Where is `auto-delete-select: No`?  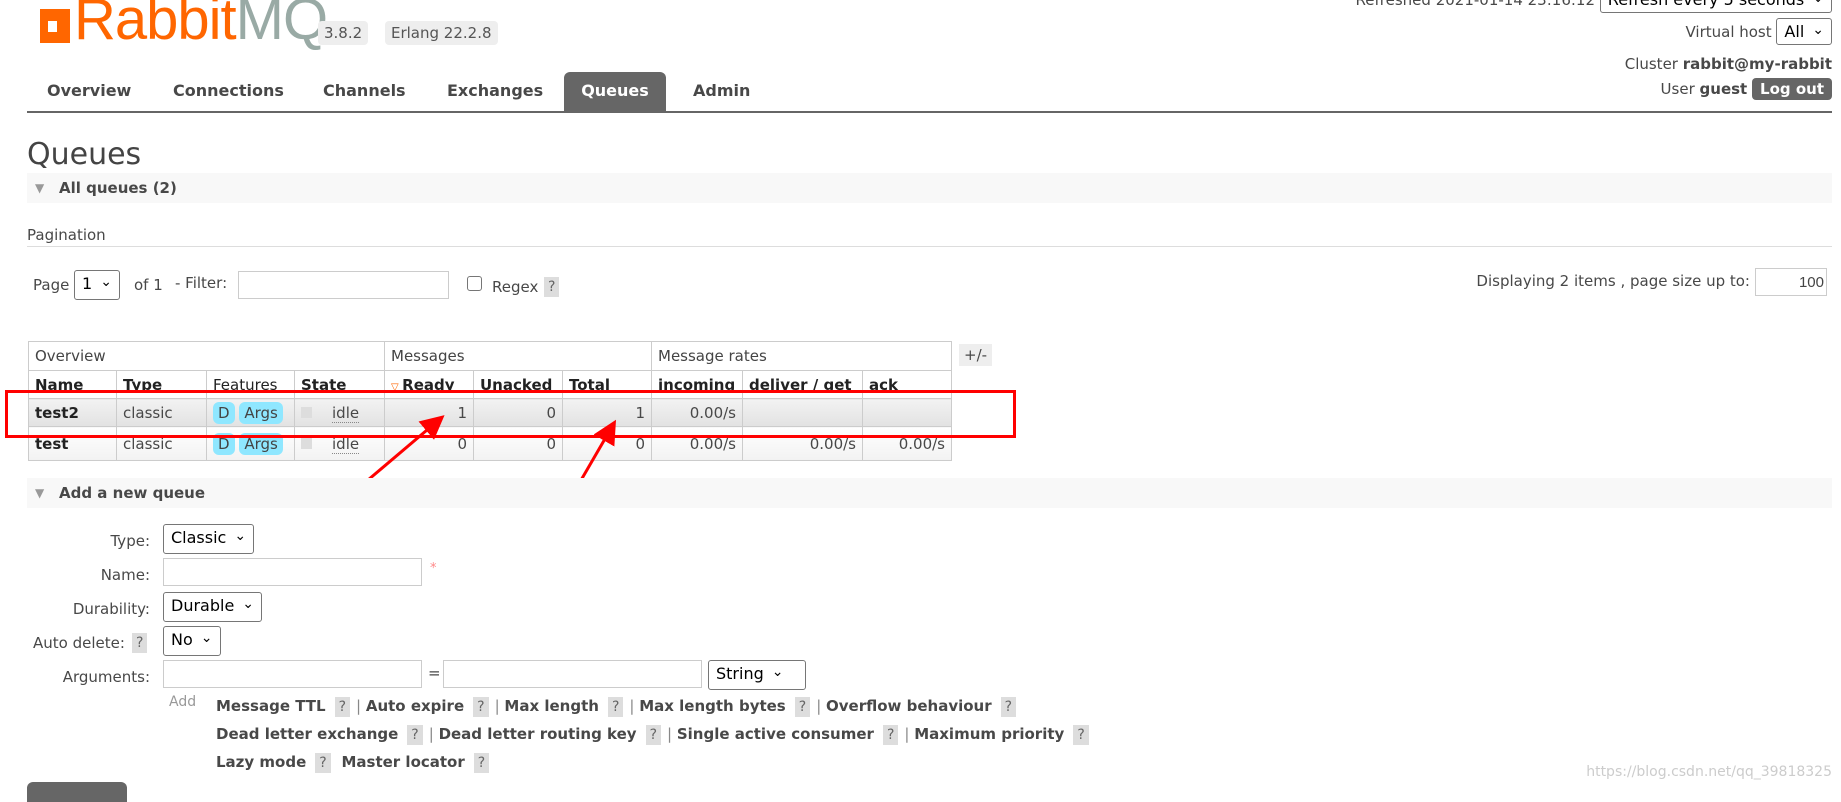
auto-delete-select: No is located at coordinates (192, 641).